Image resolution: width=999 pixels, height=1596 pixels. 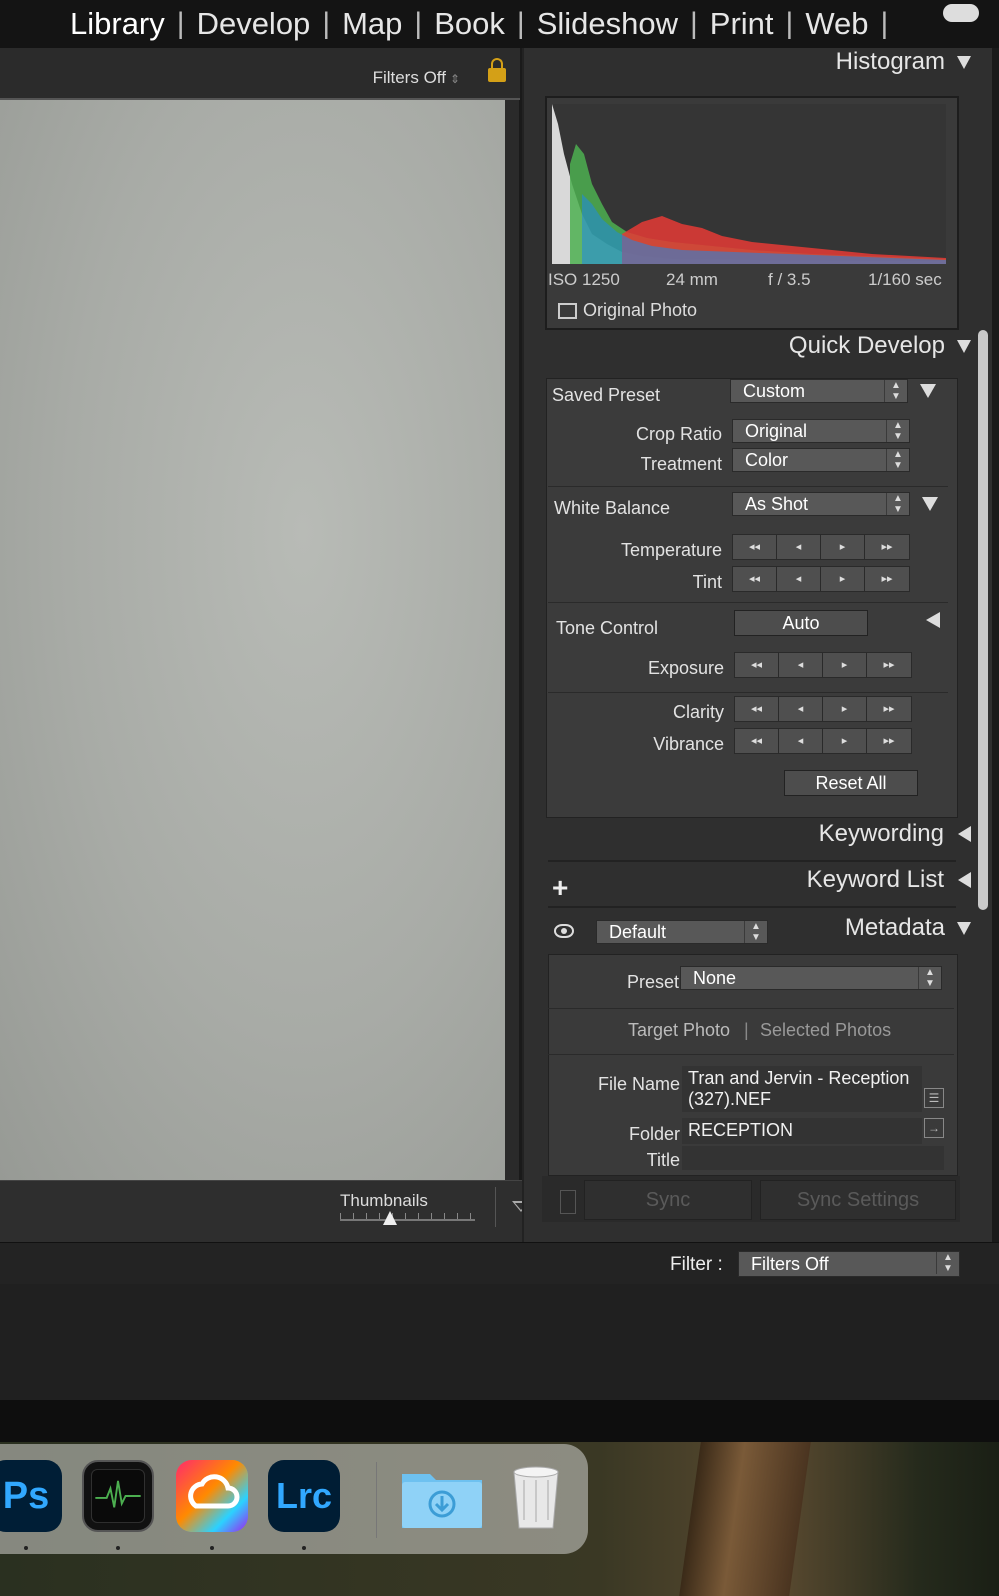 I want to click on add-keyword-icon: +, so click(x=560, y=888).